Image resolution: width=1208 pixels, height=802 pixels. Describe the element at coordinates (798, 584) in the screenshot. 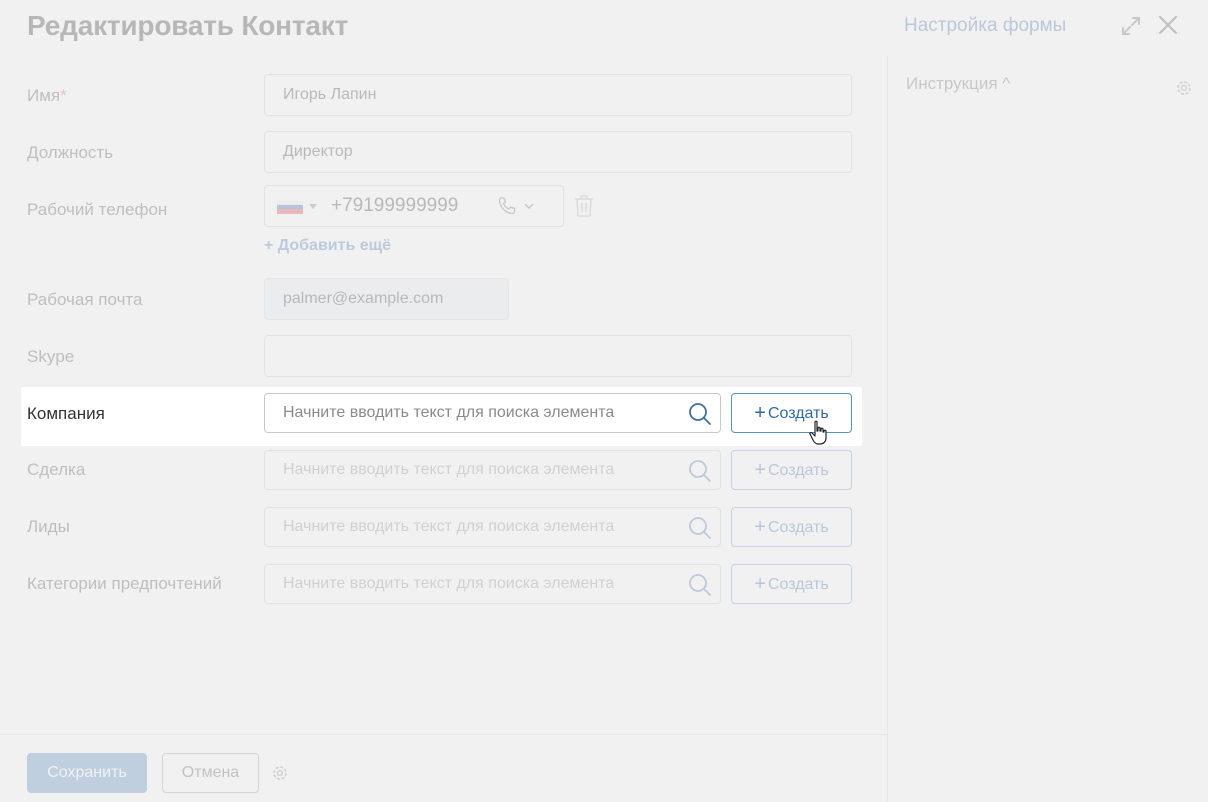

I see `preferences-create-label: Создать` at that location.